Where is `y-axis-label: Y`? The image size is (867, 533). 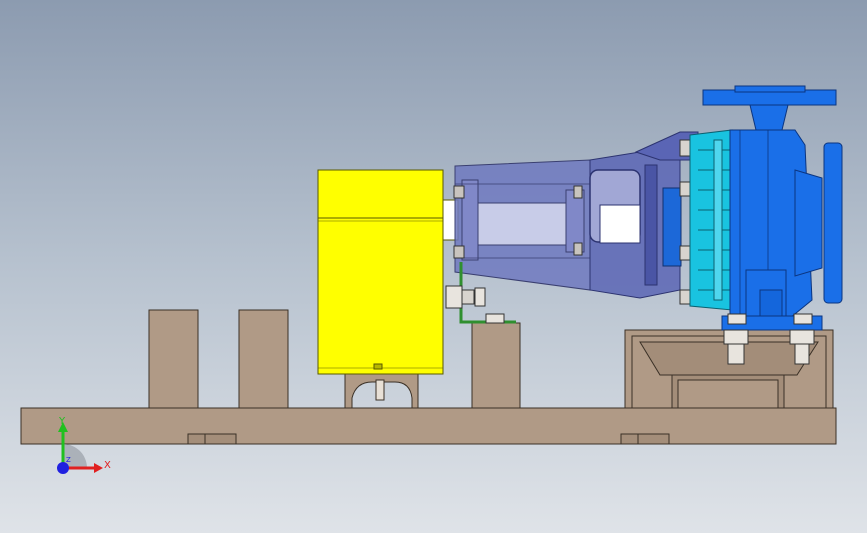 y-axis-label: Y is located at coordinates (62, 421).